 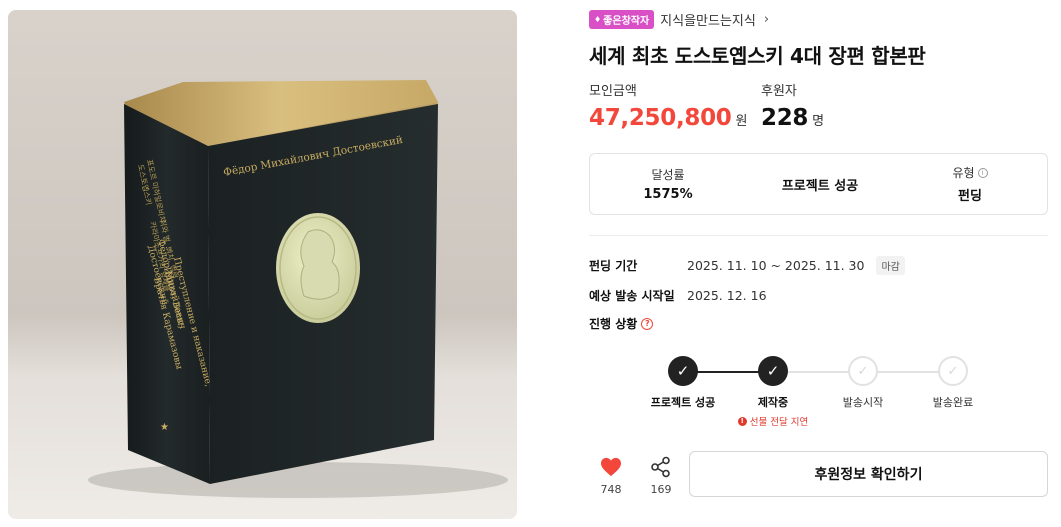 What do you see at coordinates (613, 324) in the screenshot?
I see `progress-label: 진행 상황` at bounding box center [613, 324].